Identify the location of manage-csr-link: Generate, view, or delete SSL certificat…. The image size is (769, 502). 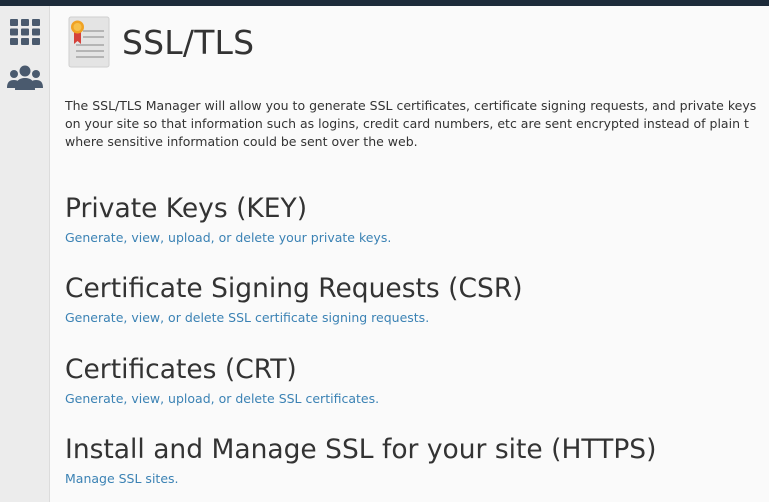
(294, 318).